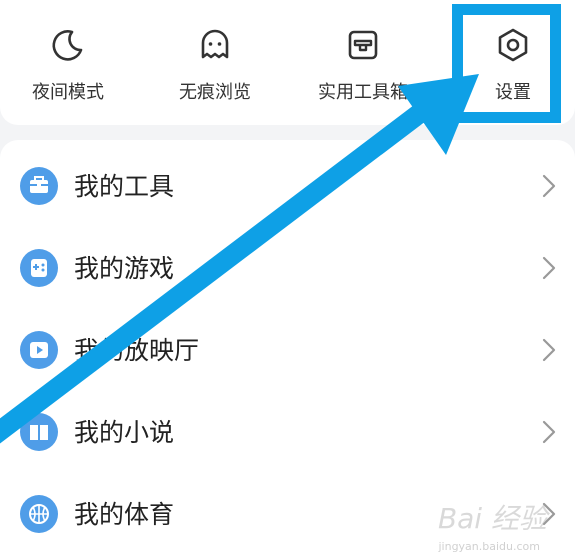 The height and width of the screenshot is (555, 575). Describe the element at coordinates (39, 432) in the screenshot. I see `book-icon` at that location.